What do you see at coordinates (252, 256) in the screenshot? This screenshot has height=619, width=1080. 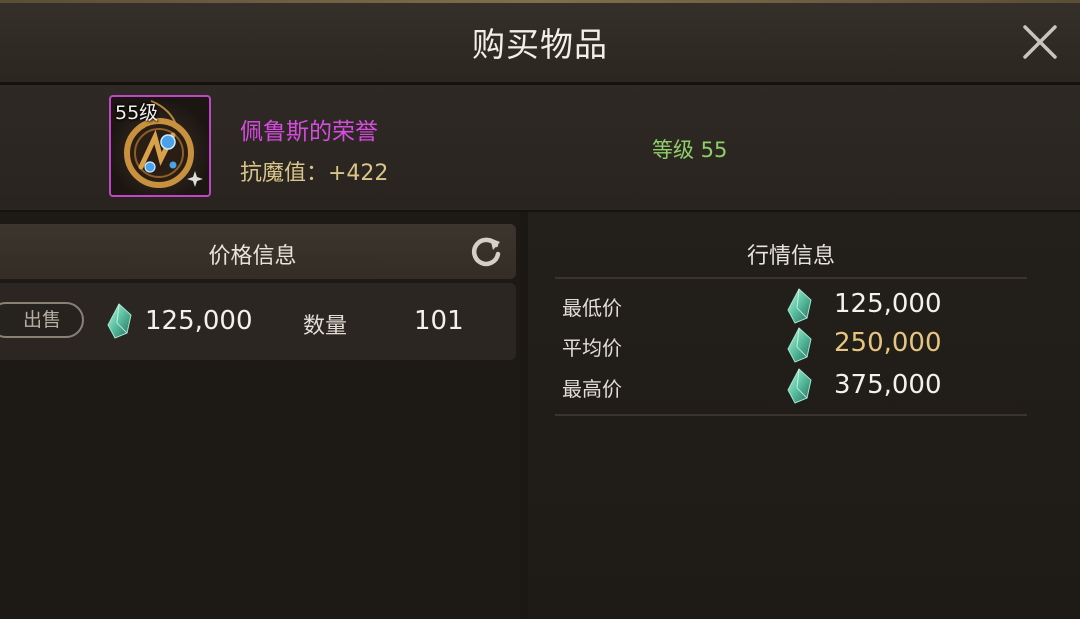 I see `price-panel-title: 价格信息` at bounding box center [252, 256].